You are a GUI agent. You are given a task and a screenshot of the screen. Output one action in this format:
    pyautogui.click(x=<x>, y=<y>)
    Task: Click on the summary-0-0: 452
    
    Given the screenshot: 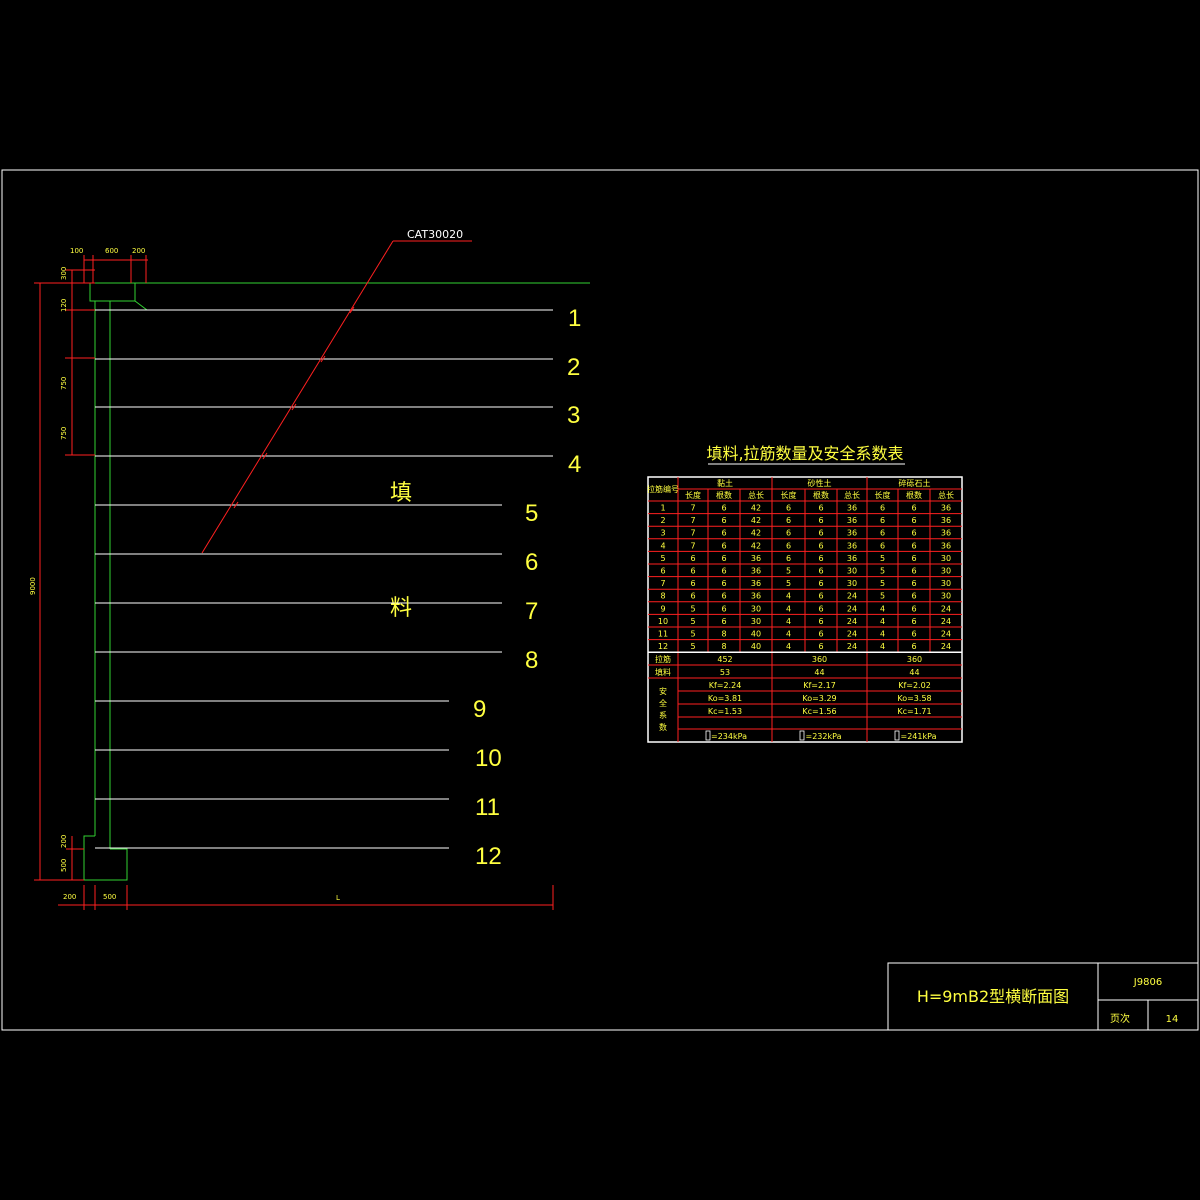 What is the action you would take?
    pyautogui.click(x=724, y=659)
    